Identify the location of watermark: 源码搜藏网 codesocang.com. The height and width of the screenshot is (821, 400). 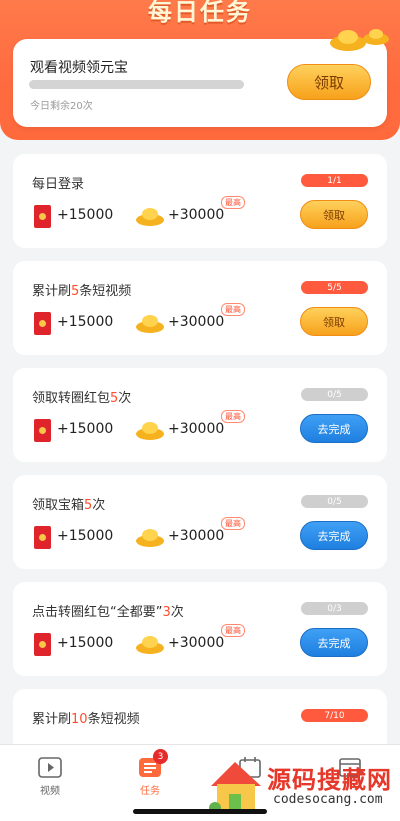
(302, 784).